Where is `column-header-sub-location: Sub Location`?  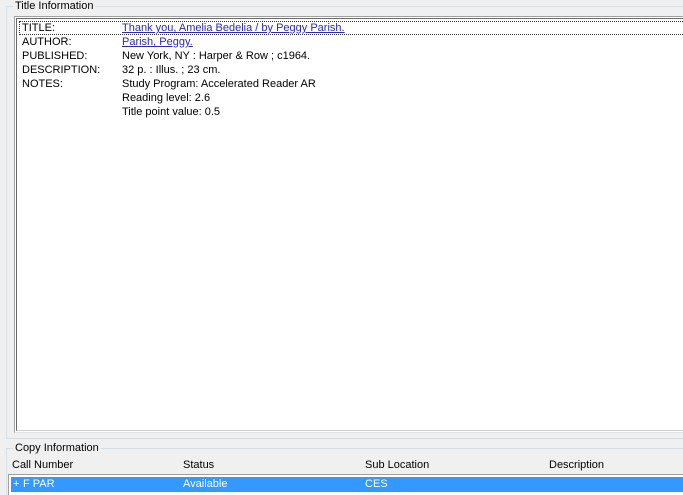 column-header-sub-location: Sub Location is located at coordinates (397, 465).